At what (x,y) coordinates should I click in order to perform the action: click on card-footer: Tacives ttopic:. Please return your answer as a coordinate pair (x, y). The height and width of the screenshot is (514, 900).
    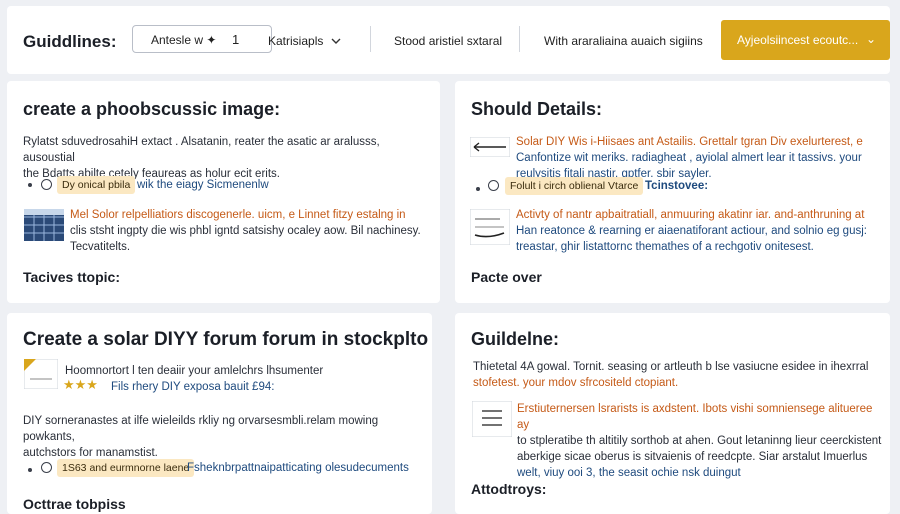
    Looking at the image, I should click on (71, 277).